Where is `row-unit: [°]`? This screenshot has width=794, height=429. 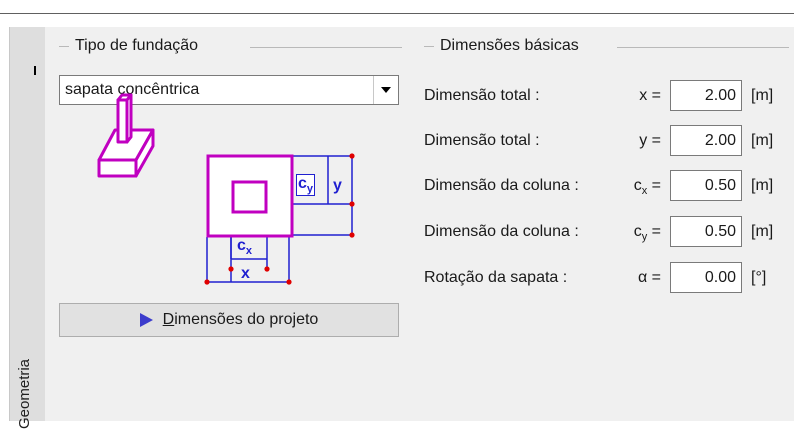
row-unit: [°] is located at coordinates (759, 277).